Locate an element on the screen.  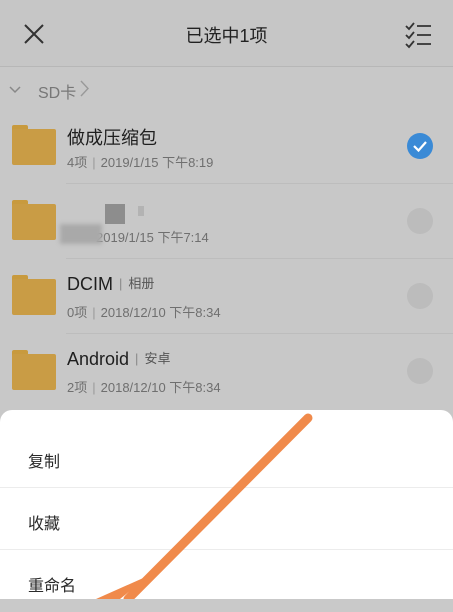
item-tag: 相册 is located at coordinates (141, 283).